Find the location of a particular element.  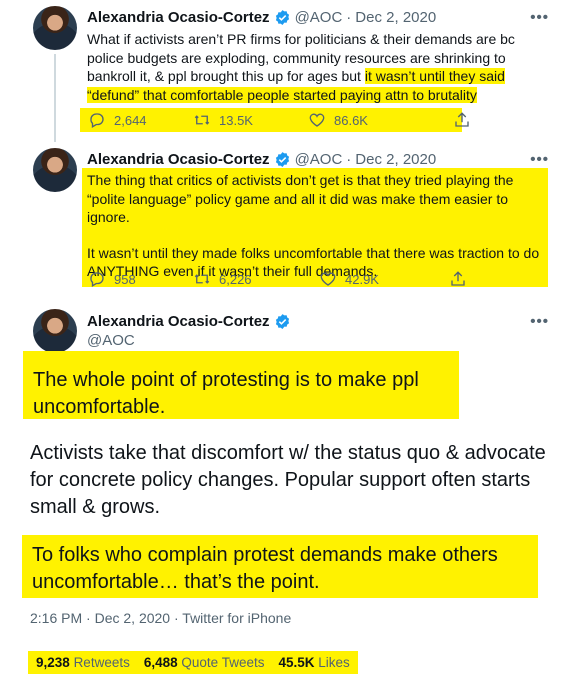

like-button: 42.9K is located at coordinates (384, 279).